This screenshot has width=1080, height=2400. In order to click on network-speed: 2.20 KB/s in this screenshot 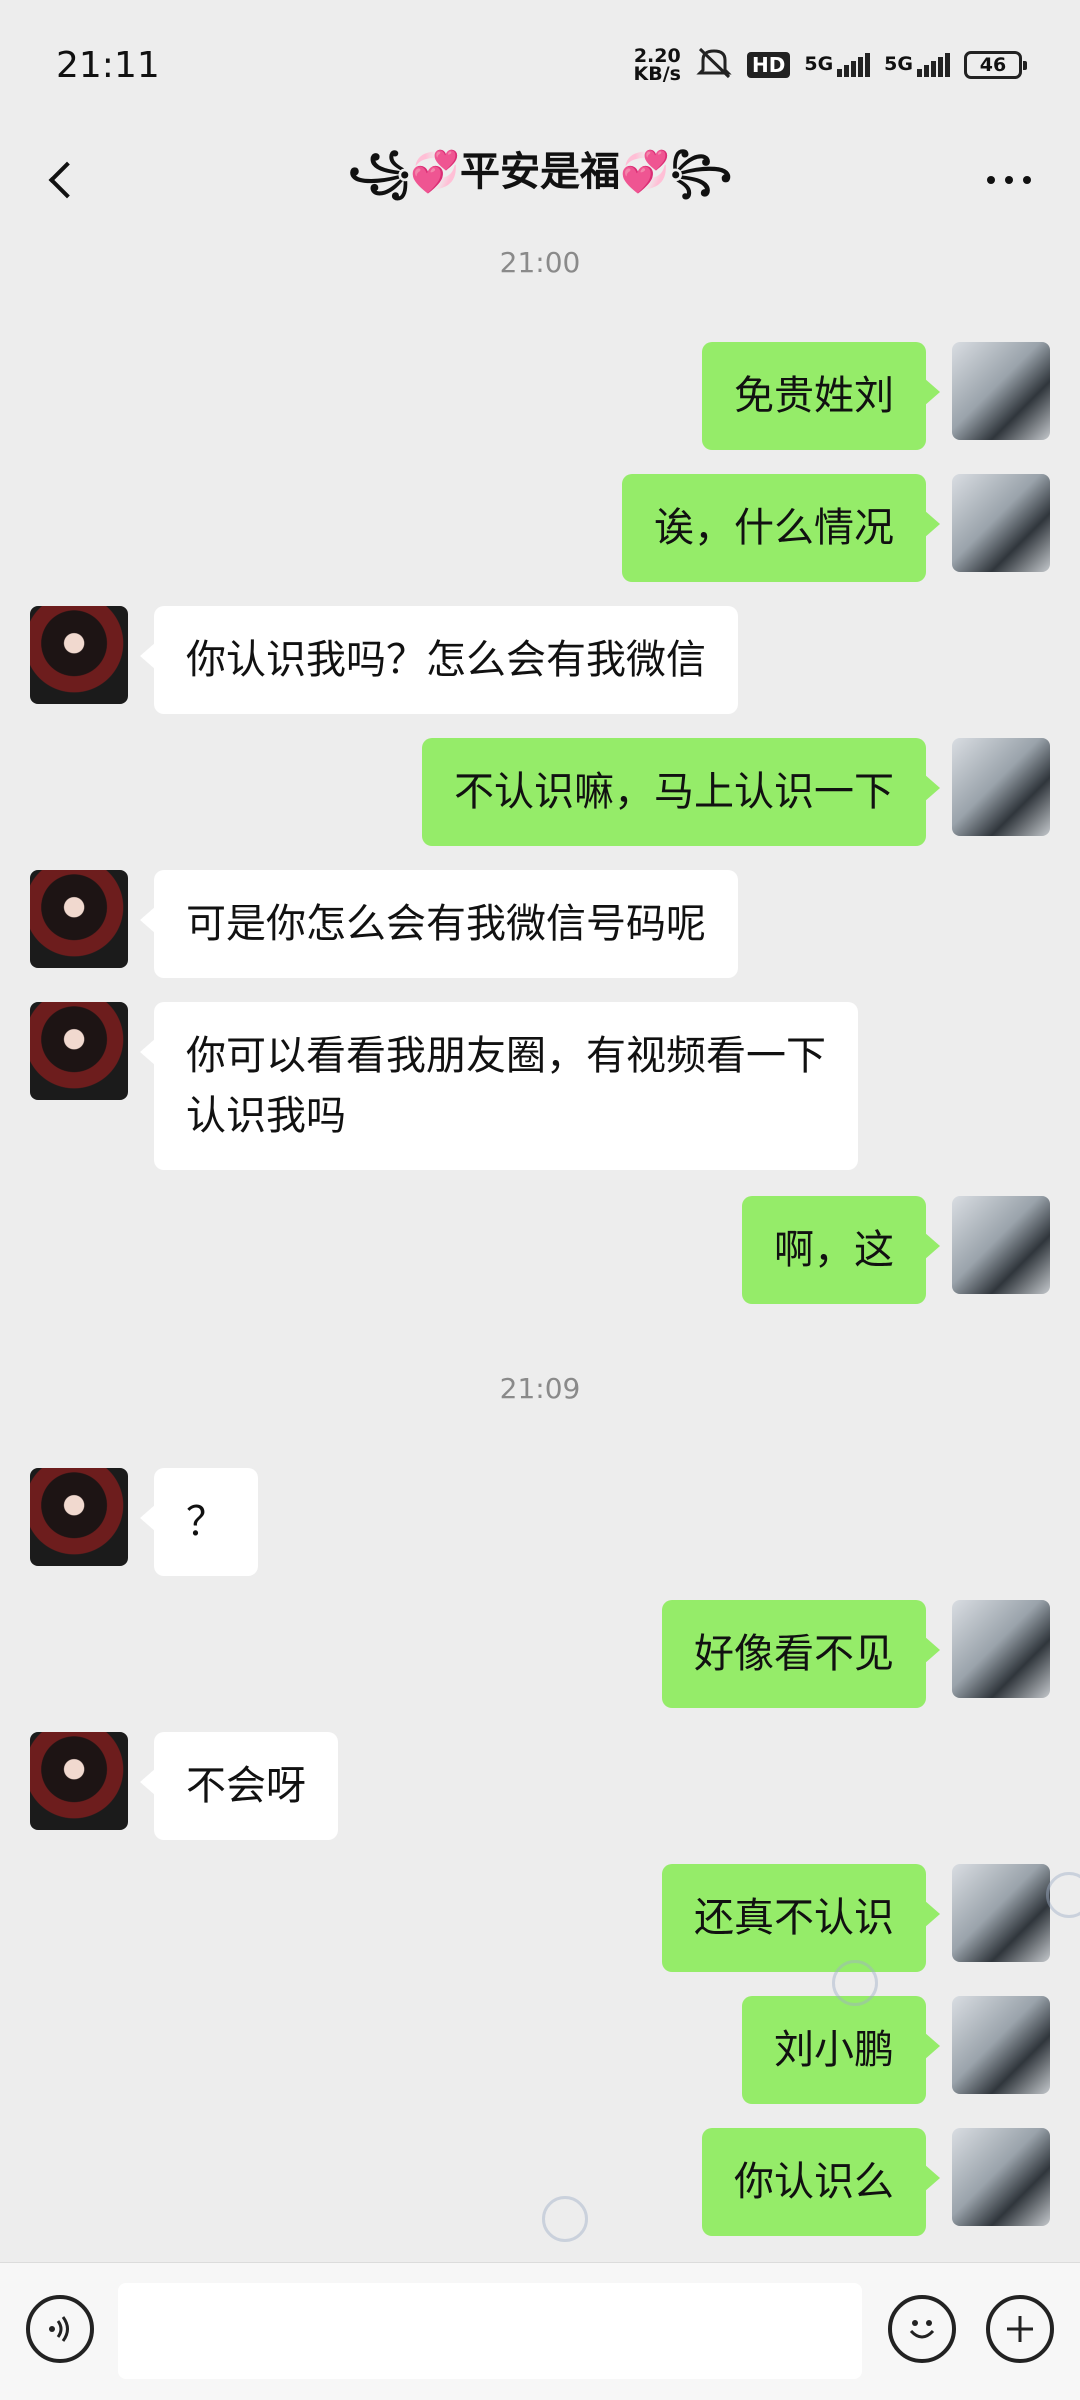, I will do `click(657, 66)`.